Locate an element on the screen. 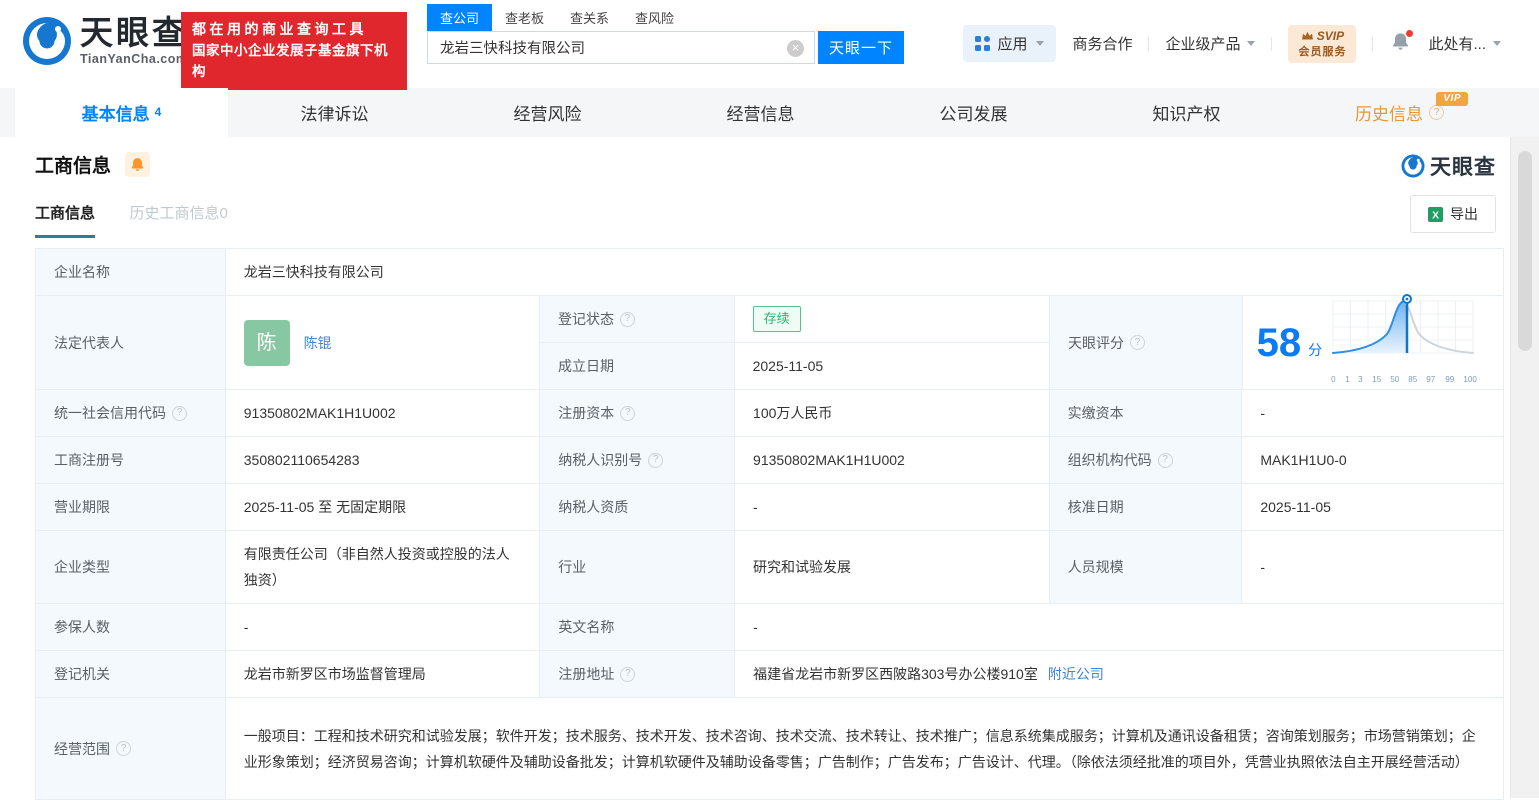 Image resolution: width=1539 pixels, height=800 pixels. tab-legal-proceedings: 法律诉讼 is located at coordinates (334, 112).